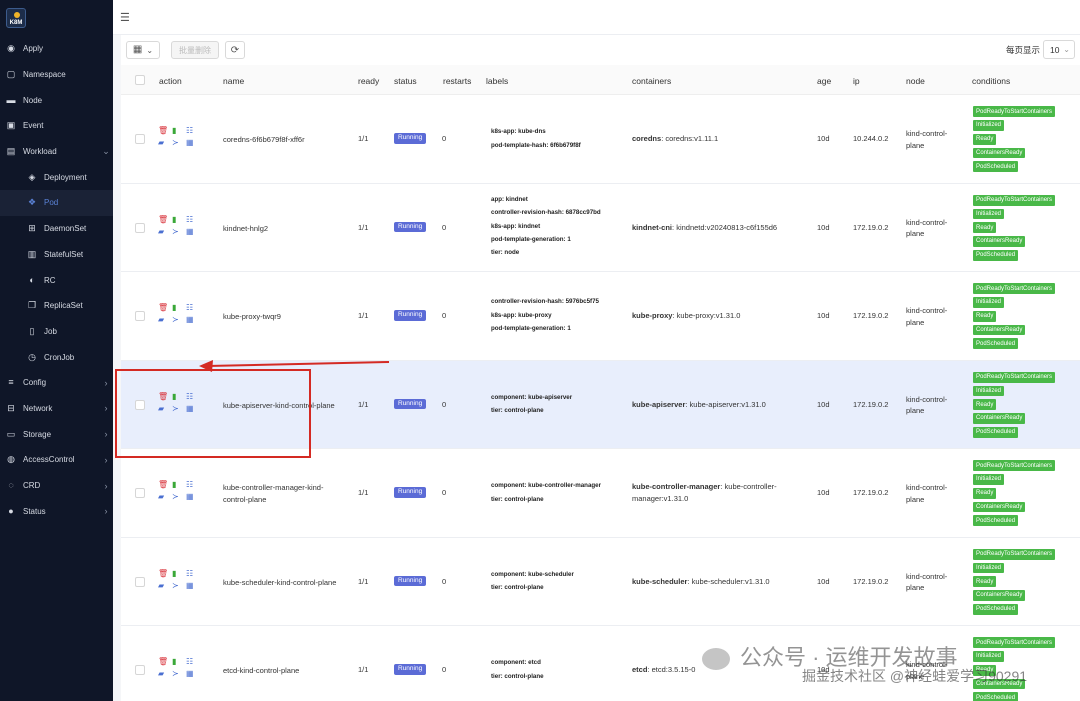  I want to click on sidebar-item-node: ▬ Node, so click(56, 100).